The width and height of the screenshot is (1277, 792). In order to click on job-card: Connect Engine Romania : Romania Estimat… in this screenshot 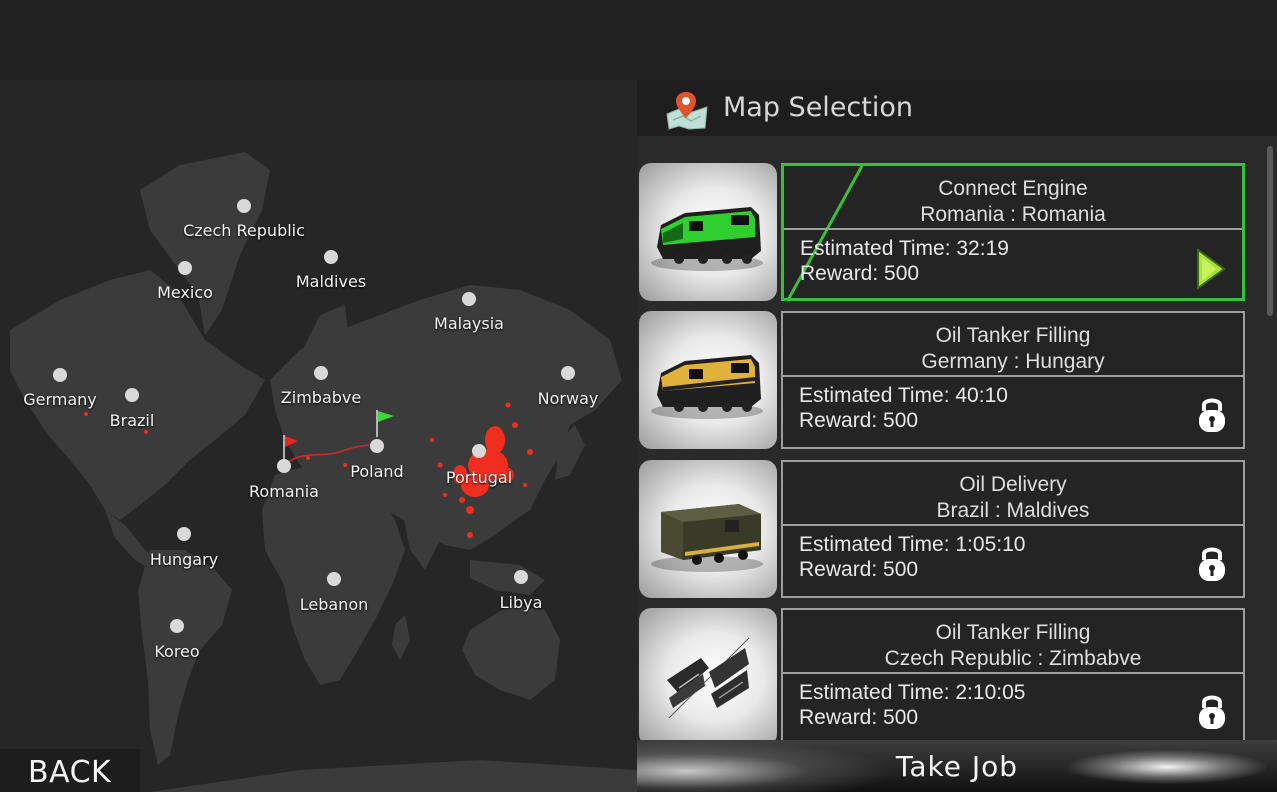, I will do `click(1013, 232)`.